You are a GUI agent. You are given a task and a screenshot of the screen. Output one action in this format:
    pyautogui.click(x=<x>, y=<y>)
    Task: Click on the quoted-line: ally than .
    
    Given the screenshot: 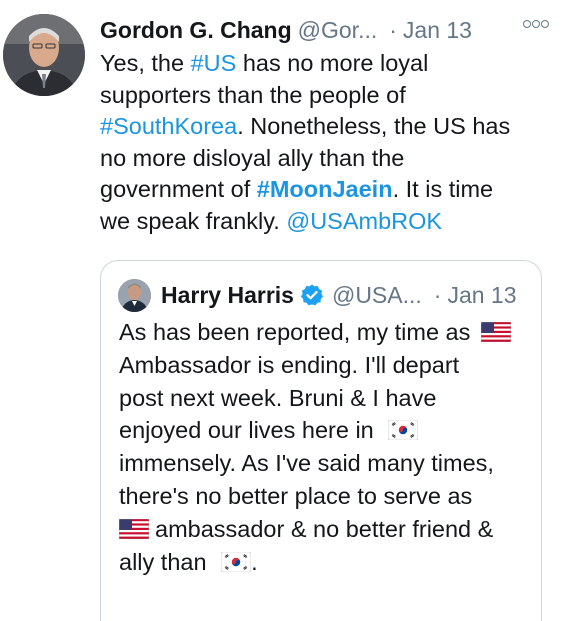 What is the action you would take?
    pyautogui.click(x=326, y=562)
    